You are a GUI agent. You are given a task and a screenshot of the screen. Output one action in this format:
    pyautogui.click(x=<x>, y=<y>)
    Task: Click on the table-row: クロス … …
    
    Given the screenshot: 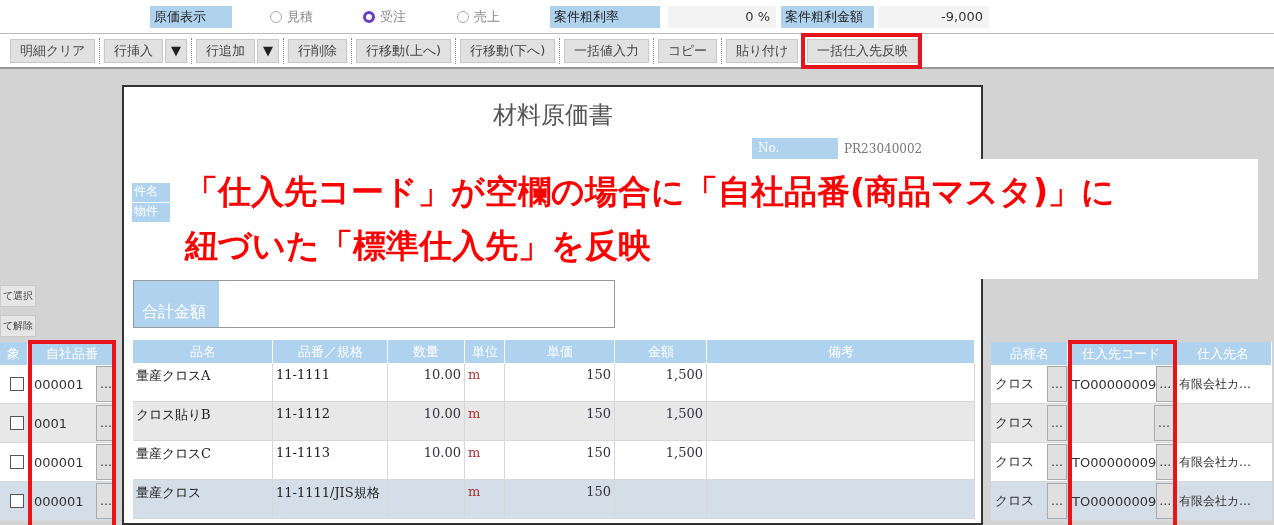 What is the action you would take?
    pyautogui.click(x=1131, y=423)
    